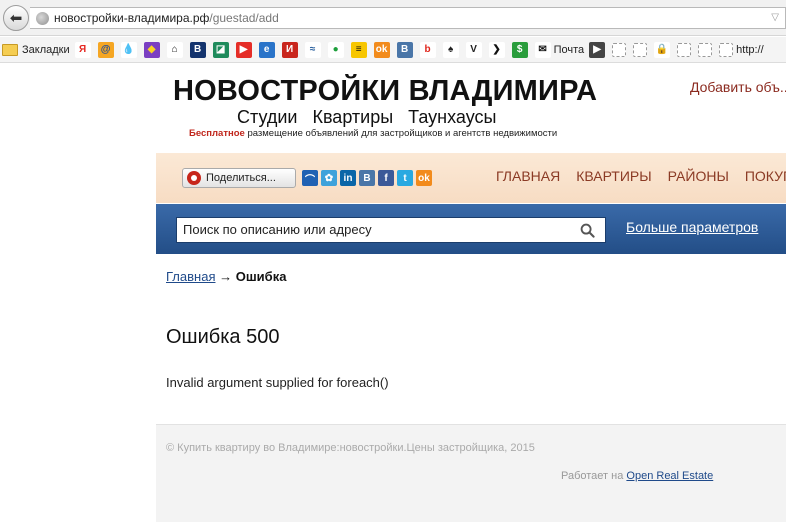 This screenshot has height=522, width=786. What do you see at coordinates (358, 49) in the screenshot?
I see `beeline-icon: ≡` at bounding box center [358, 49].